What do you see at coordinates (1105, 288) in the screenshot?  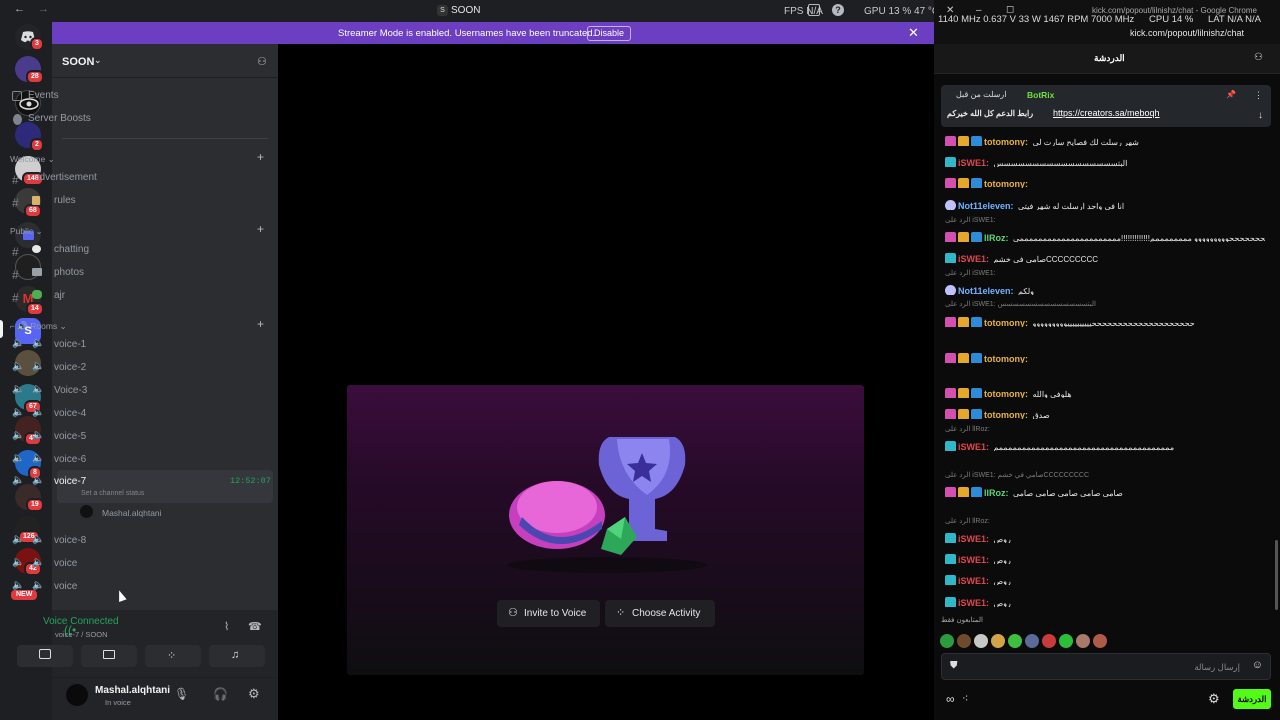 I see `chat-message: Not11eleven: ولكم` at bounding box center [1105, 288].